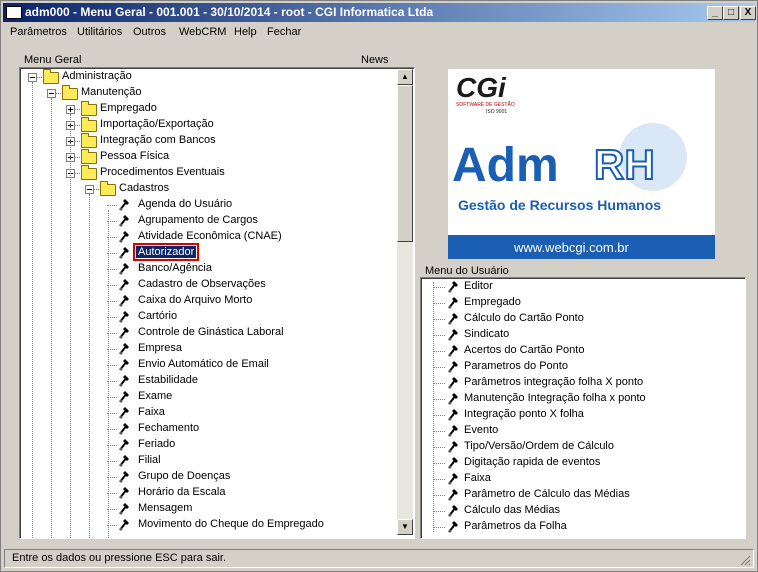  Describe the element at coordinates (208, 461) in the screenshot. I see `tree-item-filial: Filial` at that location.